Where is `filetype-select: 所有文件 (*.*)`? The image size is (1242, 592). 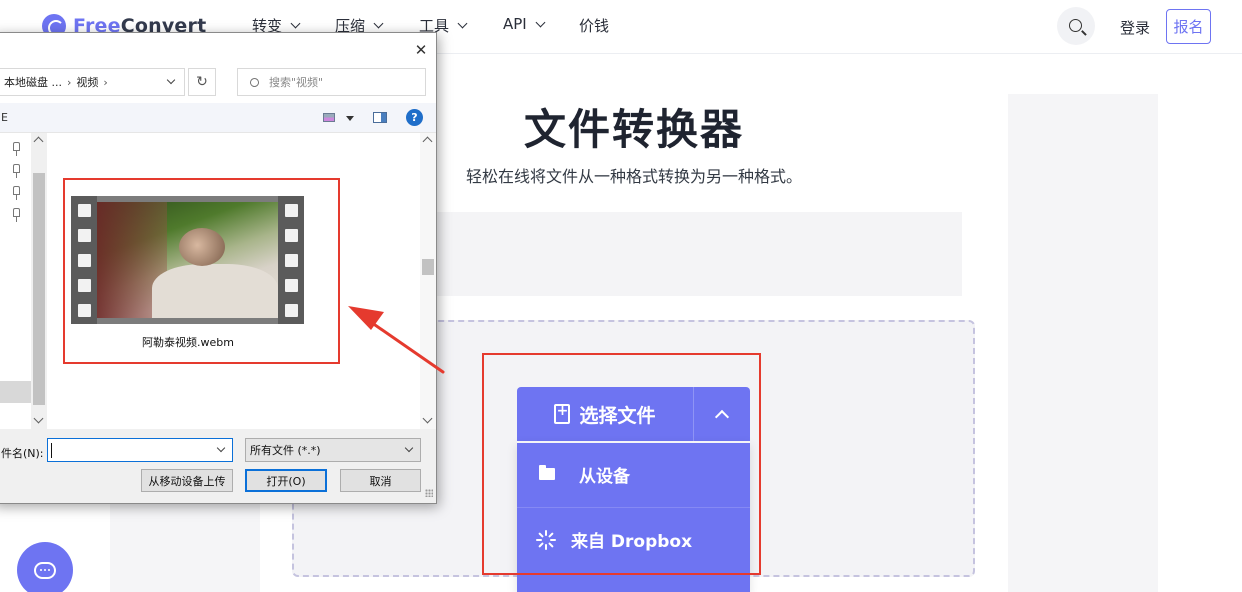
filetype-select: 所有文件 (*.*) is located at coordinates (333, 450).